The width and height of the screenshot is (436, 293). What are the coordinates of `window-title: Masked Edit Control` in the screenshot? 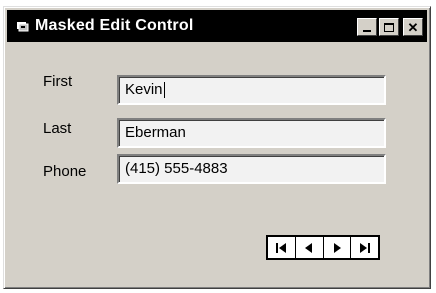 It's located at (114, 25).